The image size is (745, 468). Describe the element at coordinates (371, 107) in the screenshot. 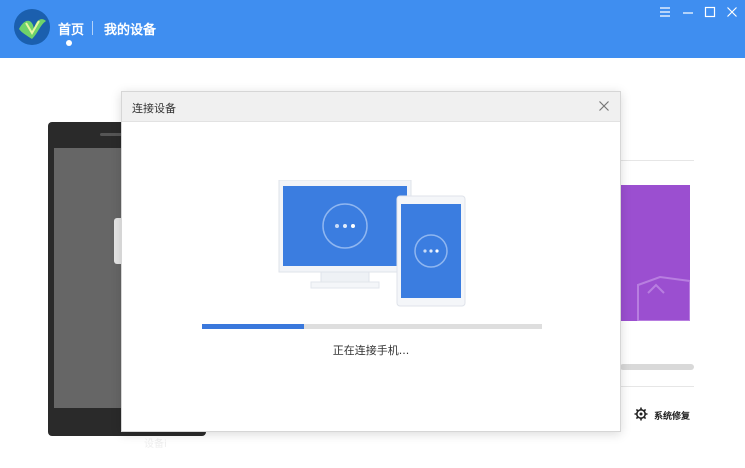

I see `dialog-header: 连接设备` at that location.